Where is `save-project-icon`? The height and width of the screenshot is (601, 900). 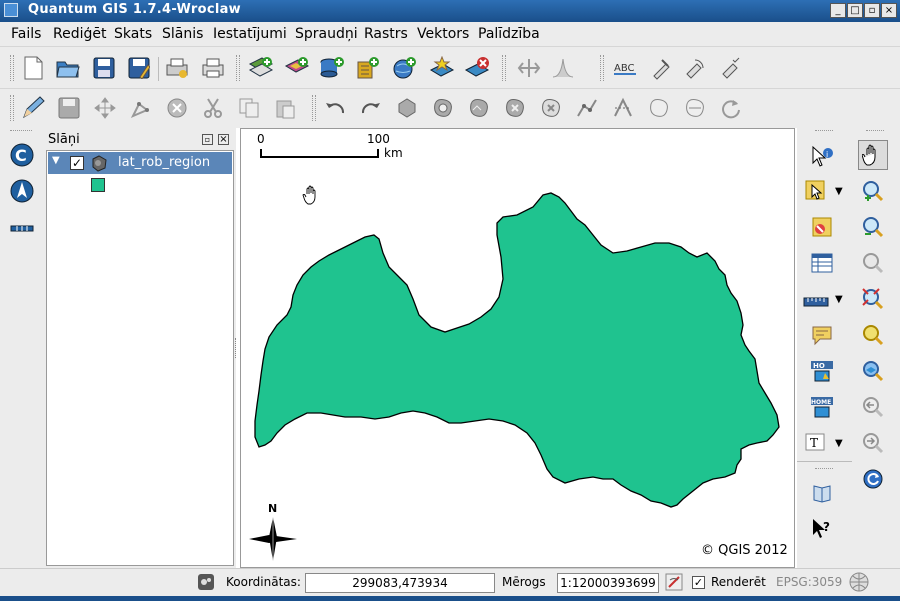 save-project-icon is located at coordinates (104, 68).